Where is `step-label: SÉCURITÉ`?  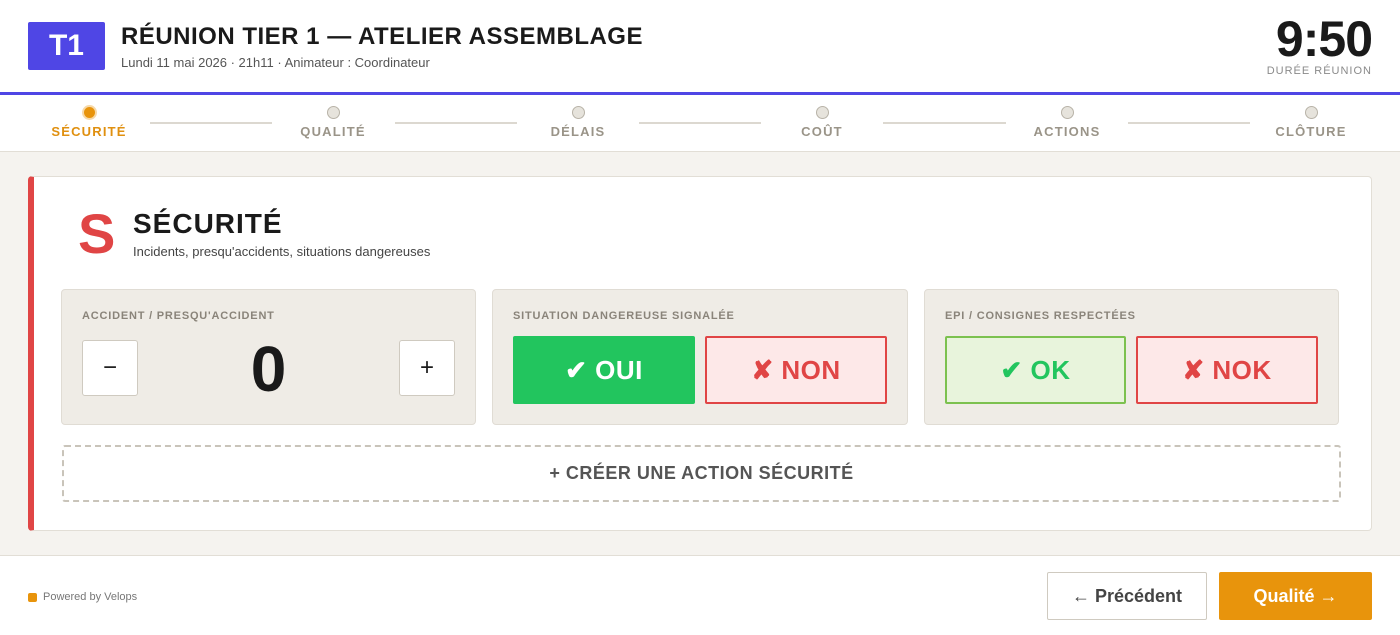
step-label: SÉCURITÉ is located at coordinates (89, 131).